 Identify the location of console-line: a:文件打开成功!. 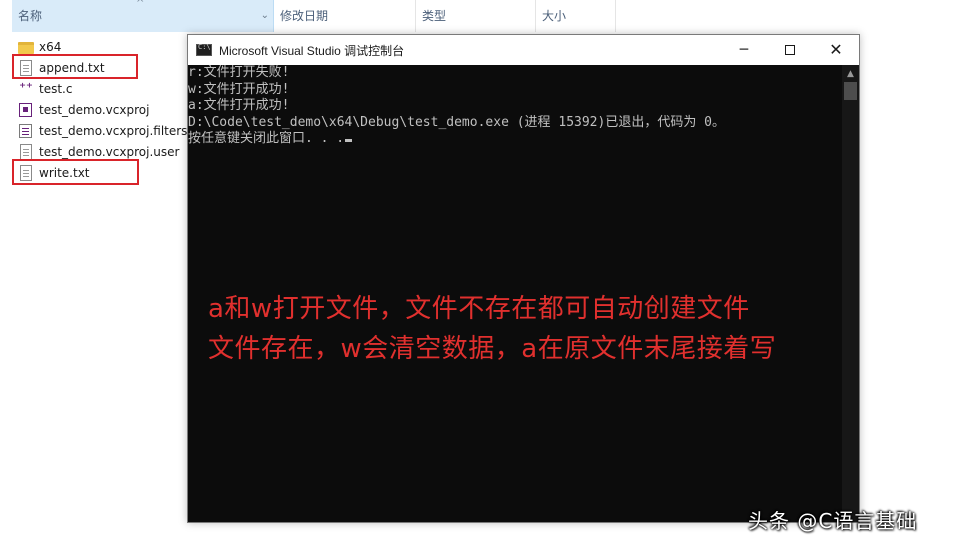
(239, 105).